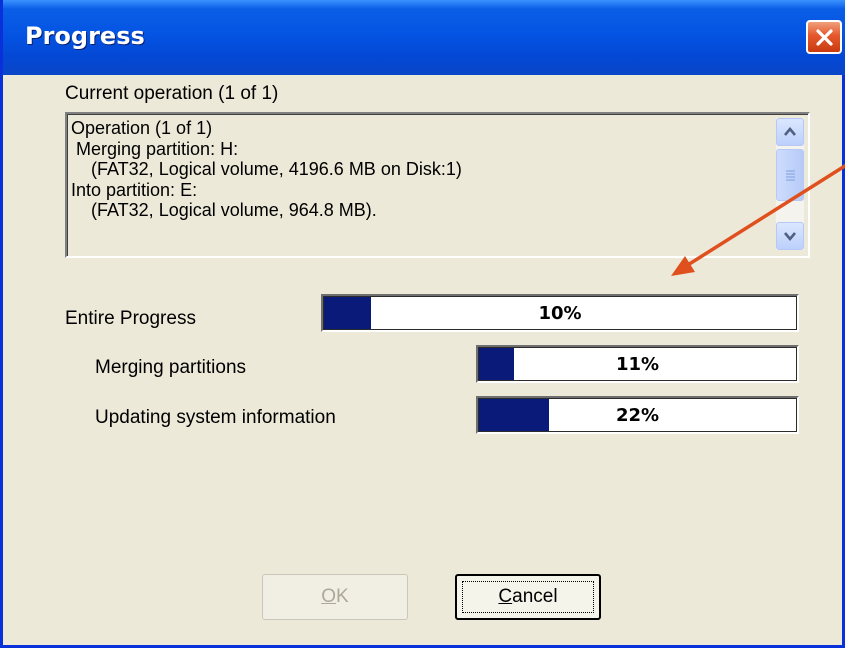  I want to click on current-operation-label: Current operation (1 of 1), so click(172, 93).